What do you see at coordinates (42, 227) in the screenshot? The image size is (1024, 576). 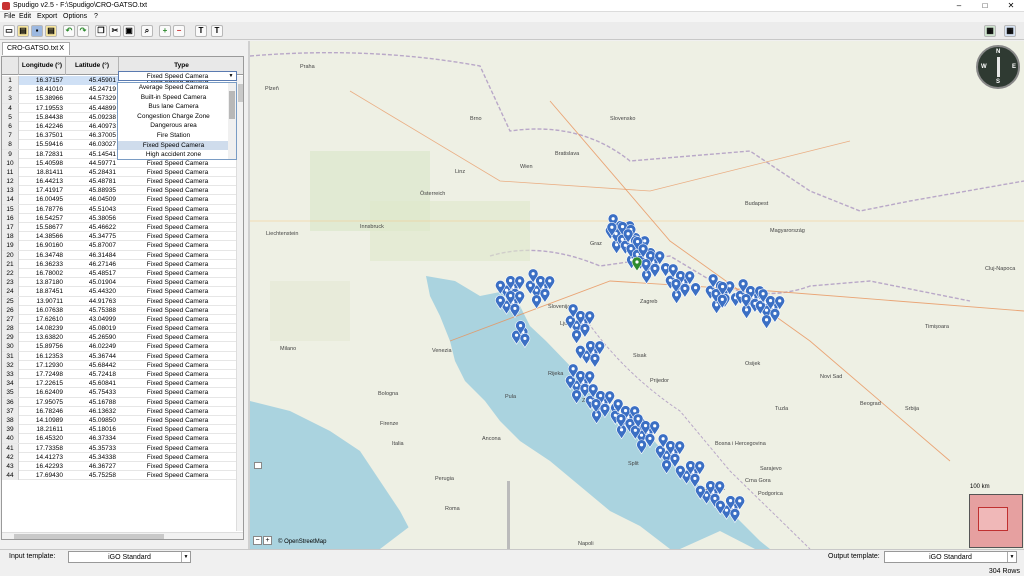 I see `longitude-cell: 15.58677` at bounding box center [42, 227].